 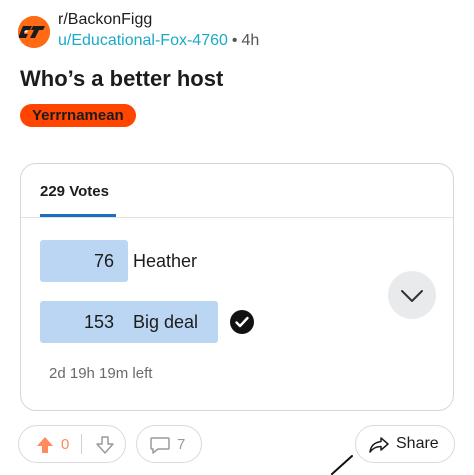 I want to click on subreddit-avatar-icon, so click(x=34, y=32).